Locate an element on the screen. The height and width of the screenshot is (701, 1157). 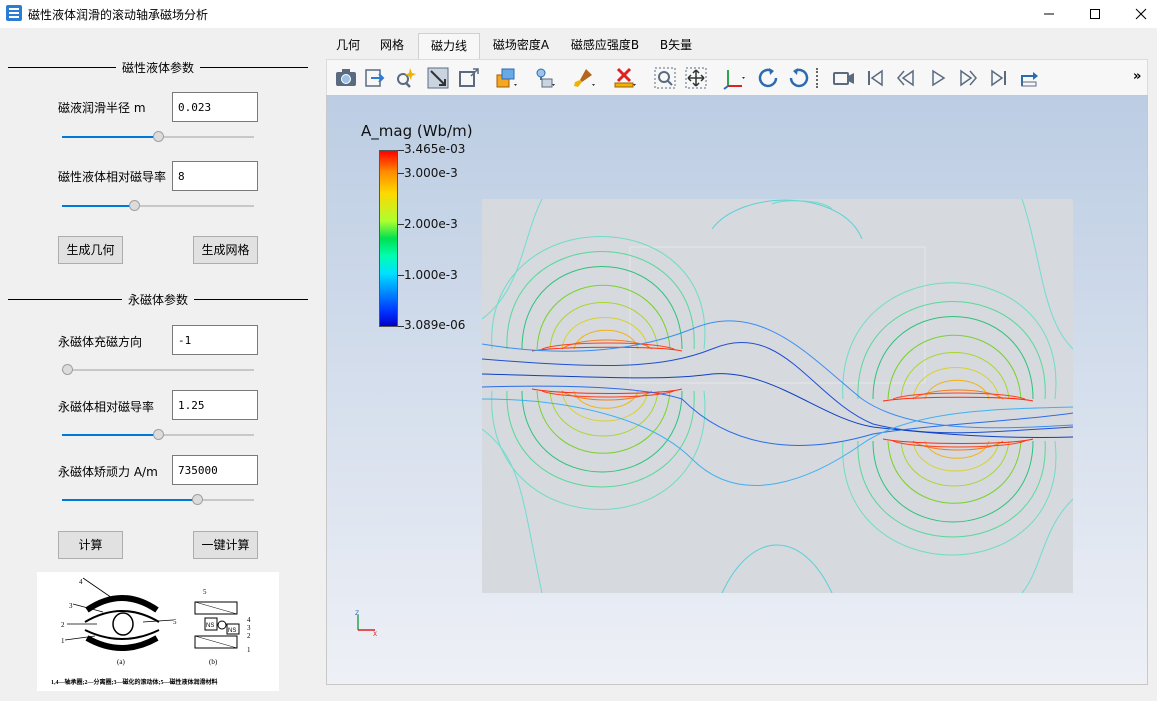
colorbar is located at coordinates (388, 238).